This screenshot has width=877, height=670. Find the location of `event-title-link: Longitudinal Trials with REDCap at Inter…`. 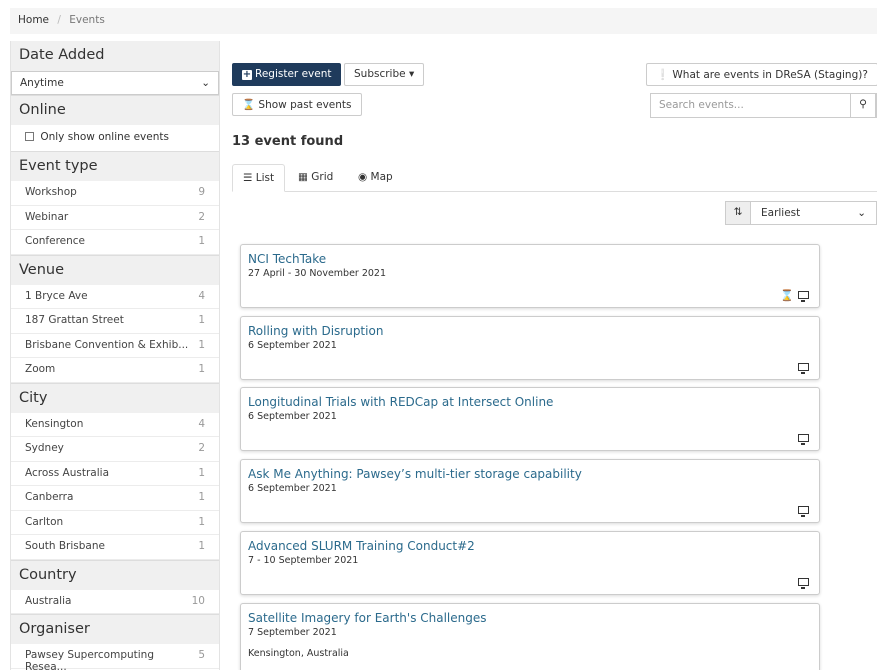

event-title-link: Longitudinal Trials with REDCap at Inter… is located at coordinates (530, 402).